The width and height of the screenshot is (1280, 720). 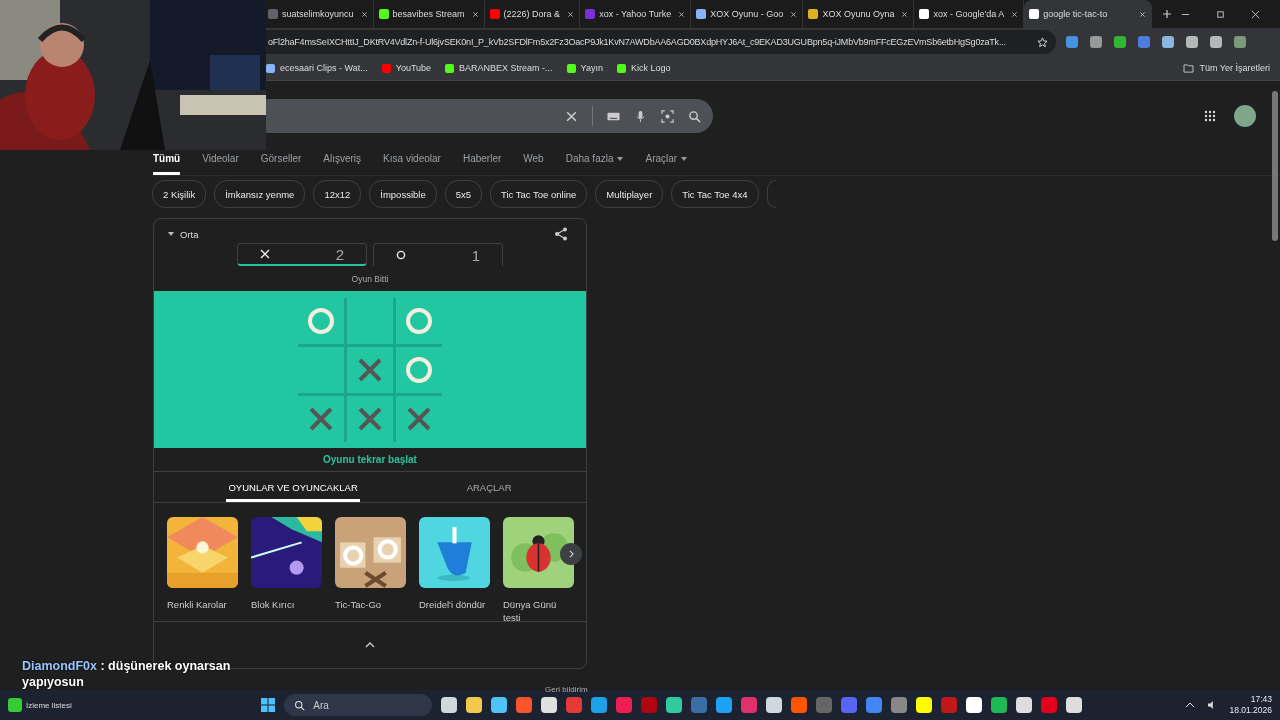 I want to click on suggestion-chip: 2 Kişilik, so click(x=179, y=194).